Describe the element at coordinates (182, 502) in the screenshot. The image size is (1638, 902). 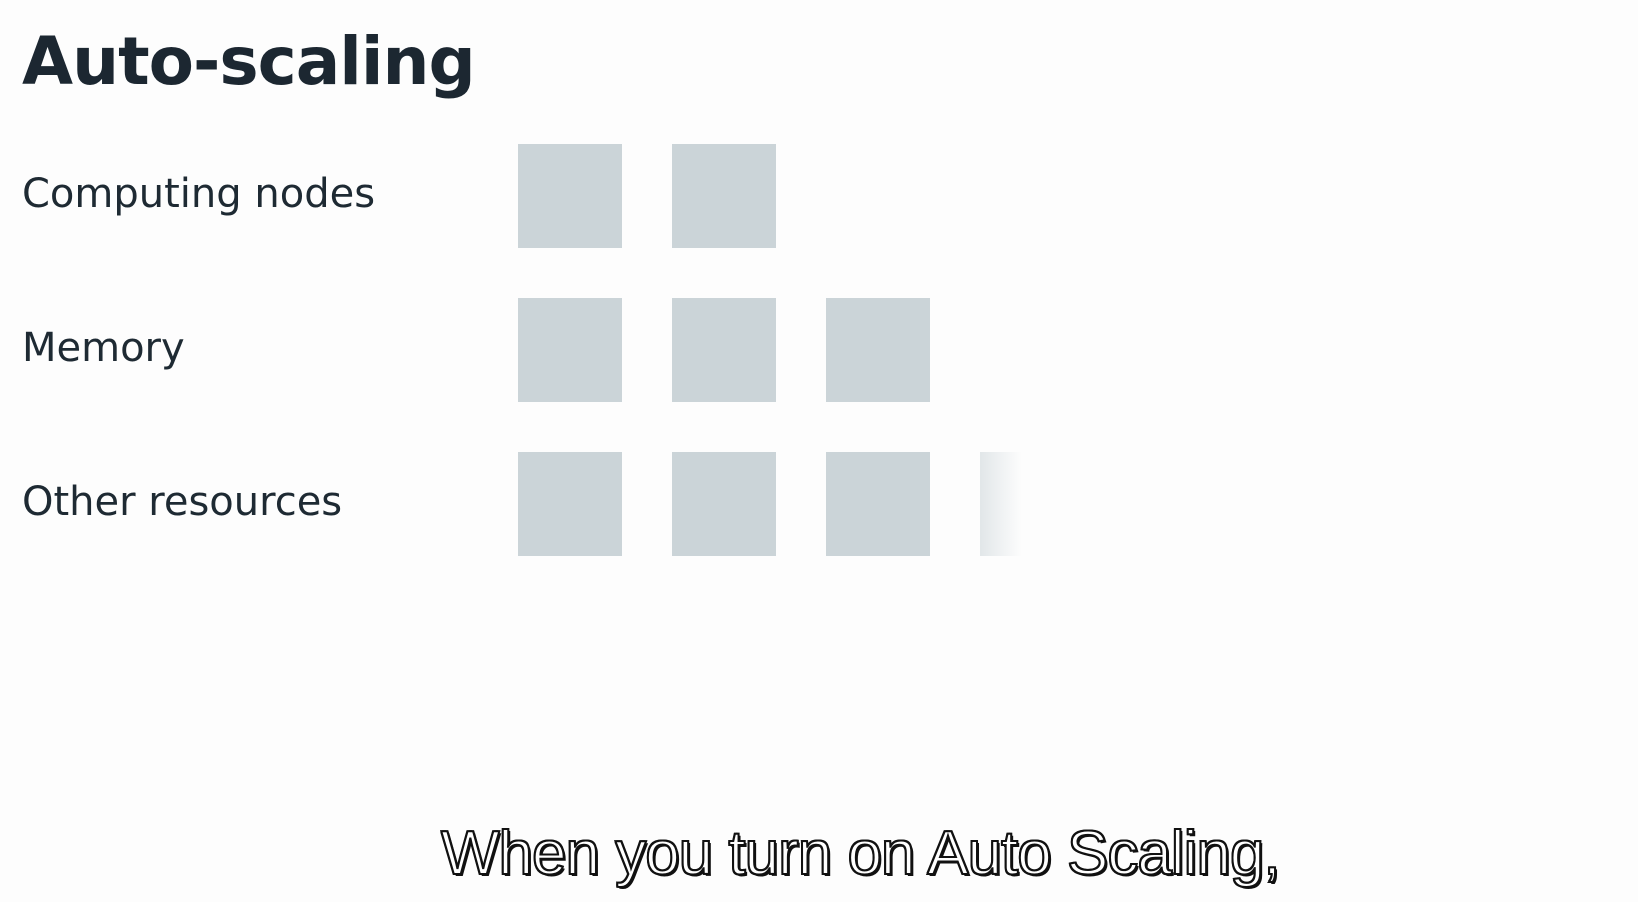
I see `row-label: Other resources` at that location.